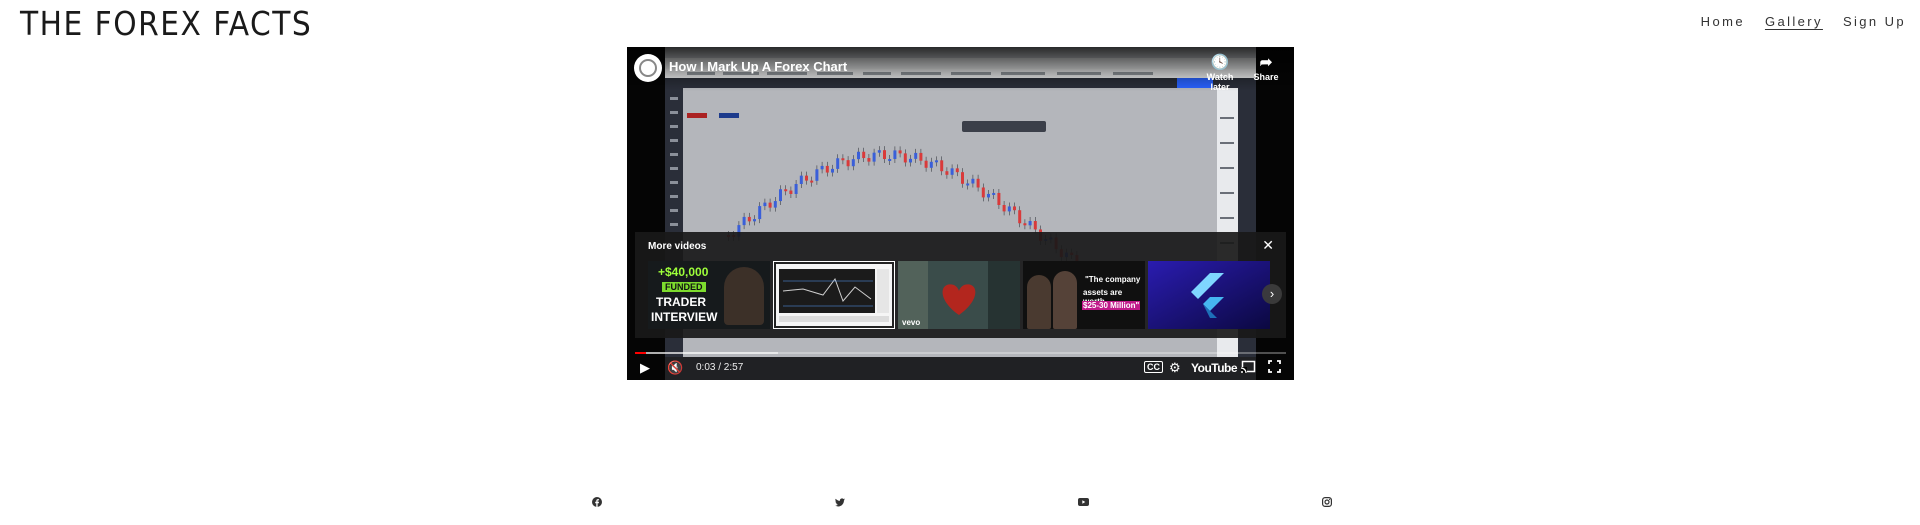  Describe the element at coordinates (1266, 62) in the screenshot. I see `share-icon: ➦` at that location.